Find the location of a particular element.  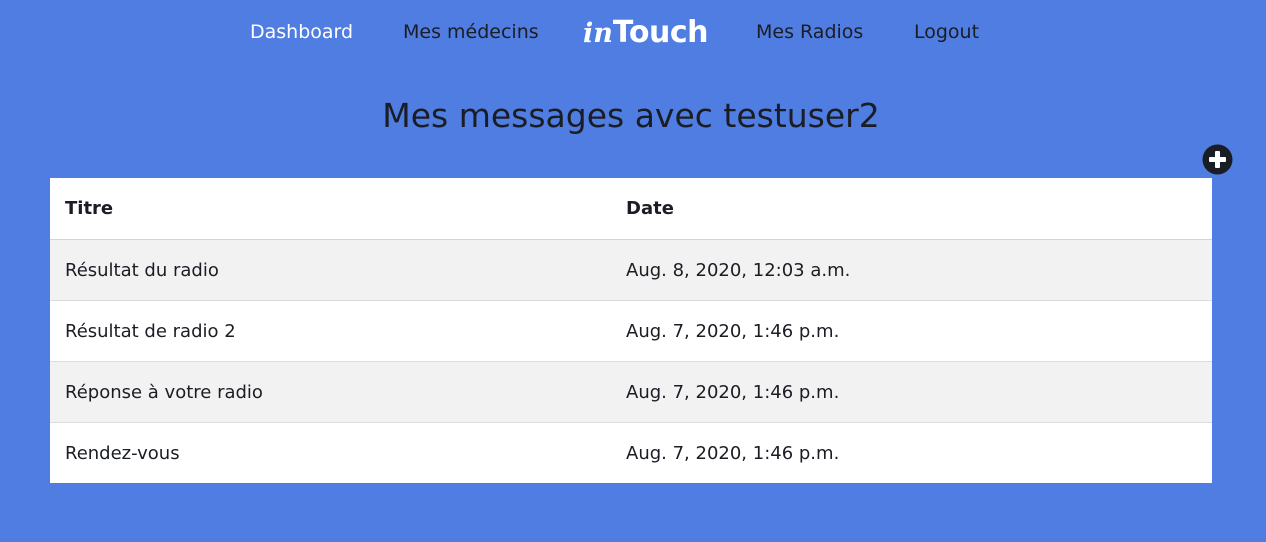

add-message-button is located at coordinates (1217, 159).